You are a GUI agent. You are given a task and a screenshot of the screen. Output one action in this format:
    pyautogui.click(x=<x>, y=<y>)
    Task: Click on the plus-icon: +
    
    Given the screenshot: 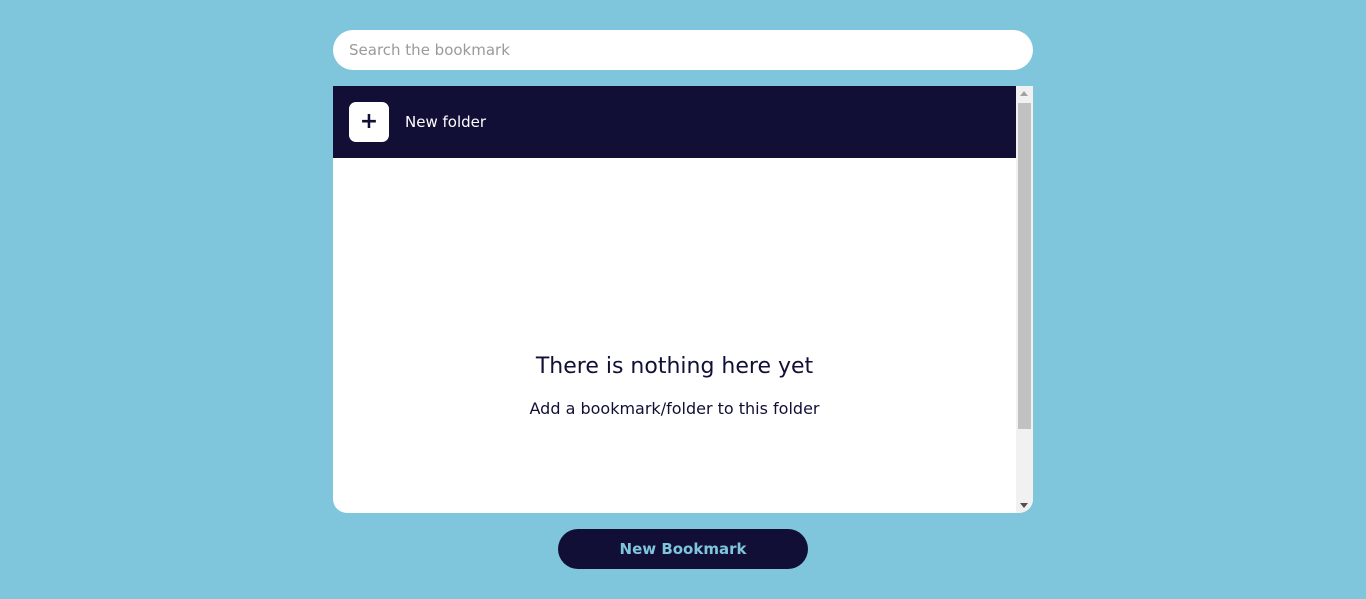 What is the action you would take?
    pyautogui.click(x=369, y=121)
    